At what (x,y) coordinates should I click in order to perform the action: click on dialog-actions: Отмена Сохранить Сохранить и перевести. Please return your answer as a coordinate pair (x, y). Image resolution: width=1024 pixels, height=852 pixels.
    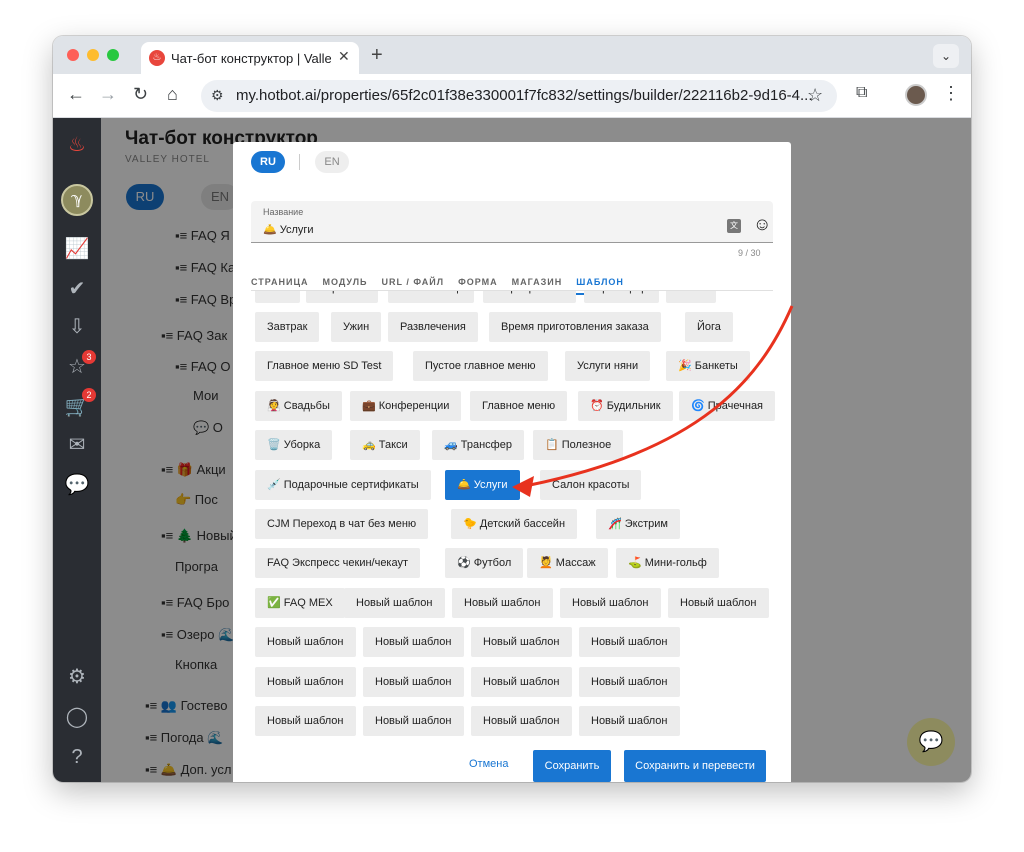
    Looking at the image, I should click on (512, 766).